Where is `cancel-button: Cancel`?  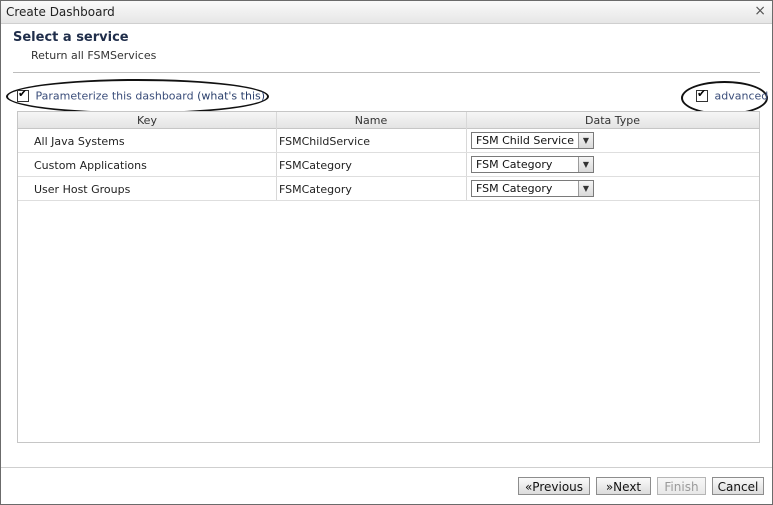
cancel-button: Cancel is located at coordinates (738, 486).